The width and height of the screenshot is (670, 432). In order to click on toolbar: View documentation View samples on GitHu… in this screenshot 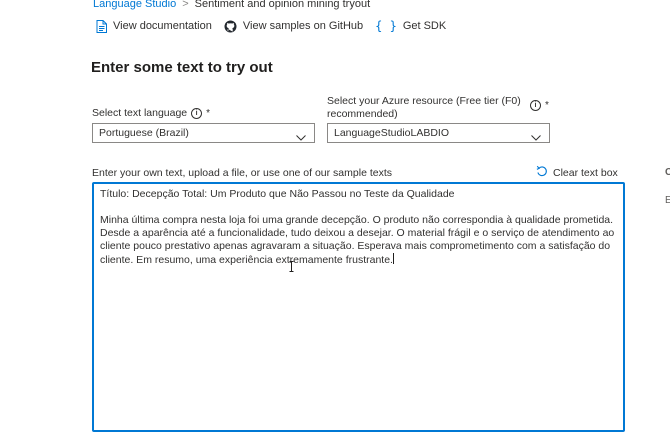, I will do `click(277, 26)`.